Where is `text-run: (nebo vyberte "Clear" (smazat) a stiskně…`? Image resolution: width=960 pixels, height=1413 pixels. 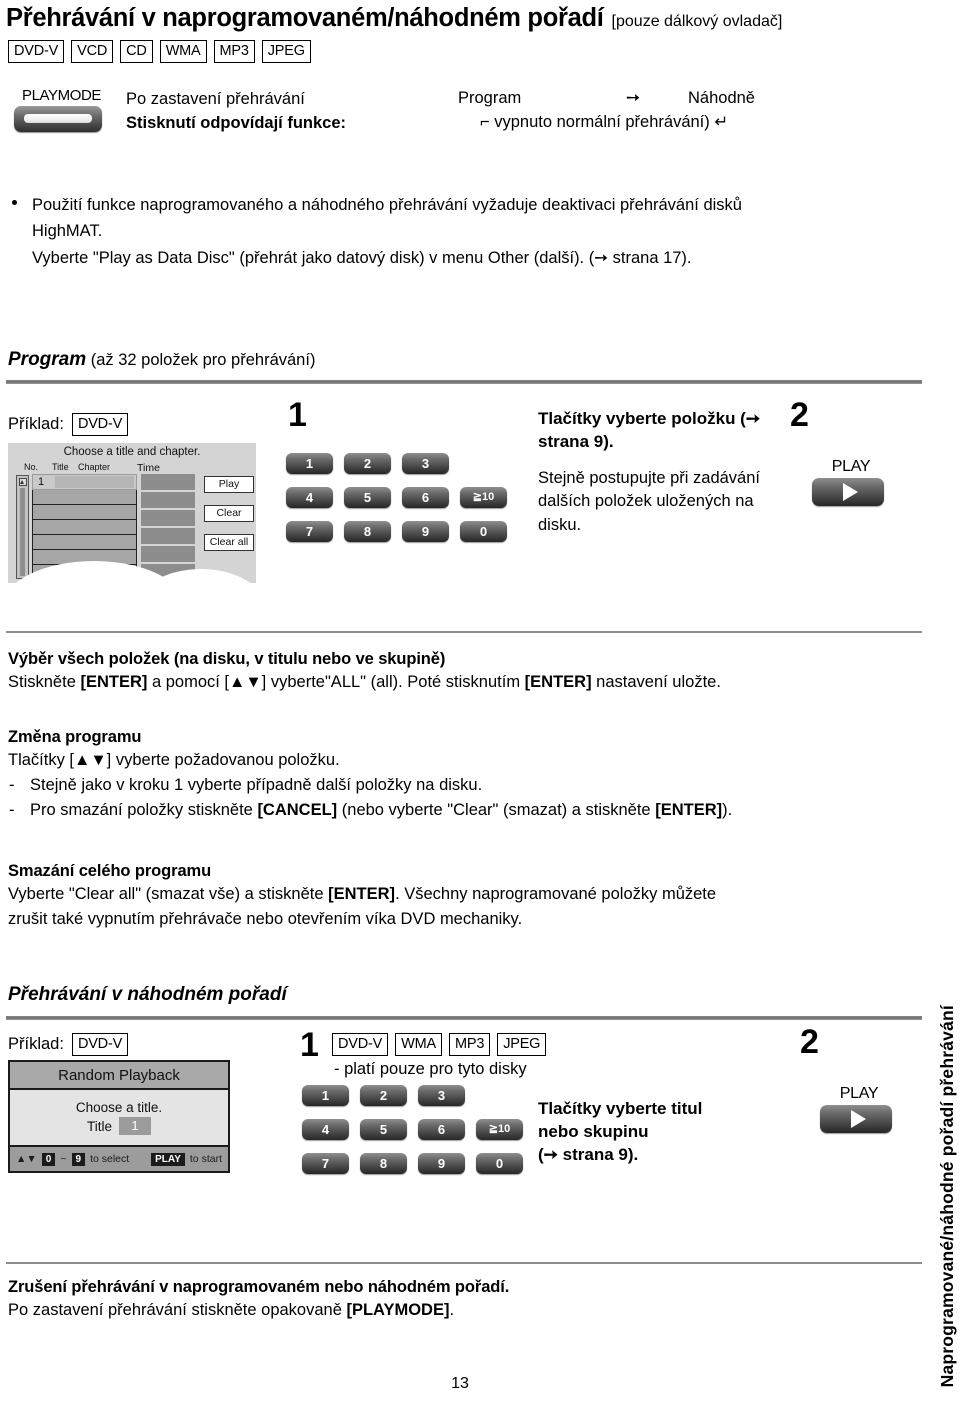 text-run: (nebo vyberte "Clear" (smazat) a stiskně… is located at coordinates (496, 810).